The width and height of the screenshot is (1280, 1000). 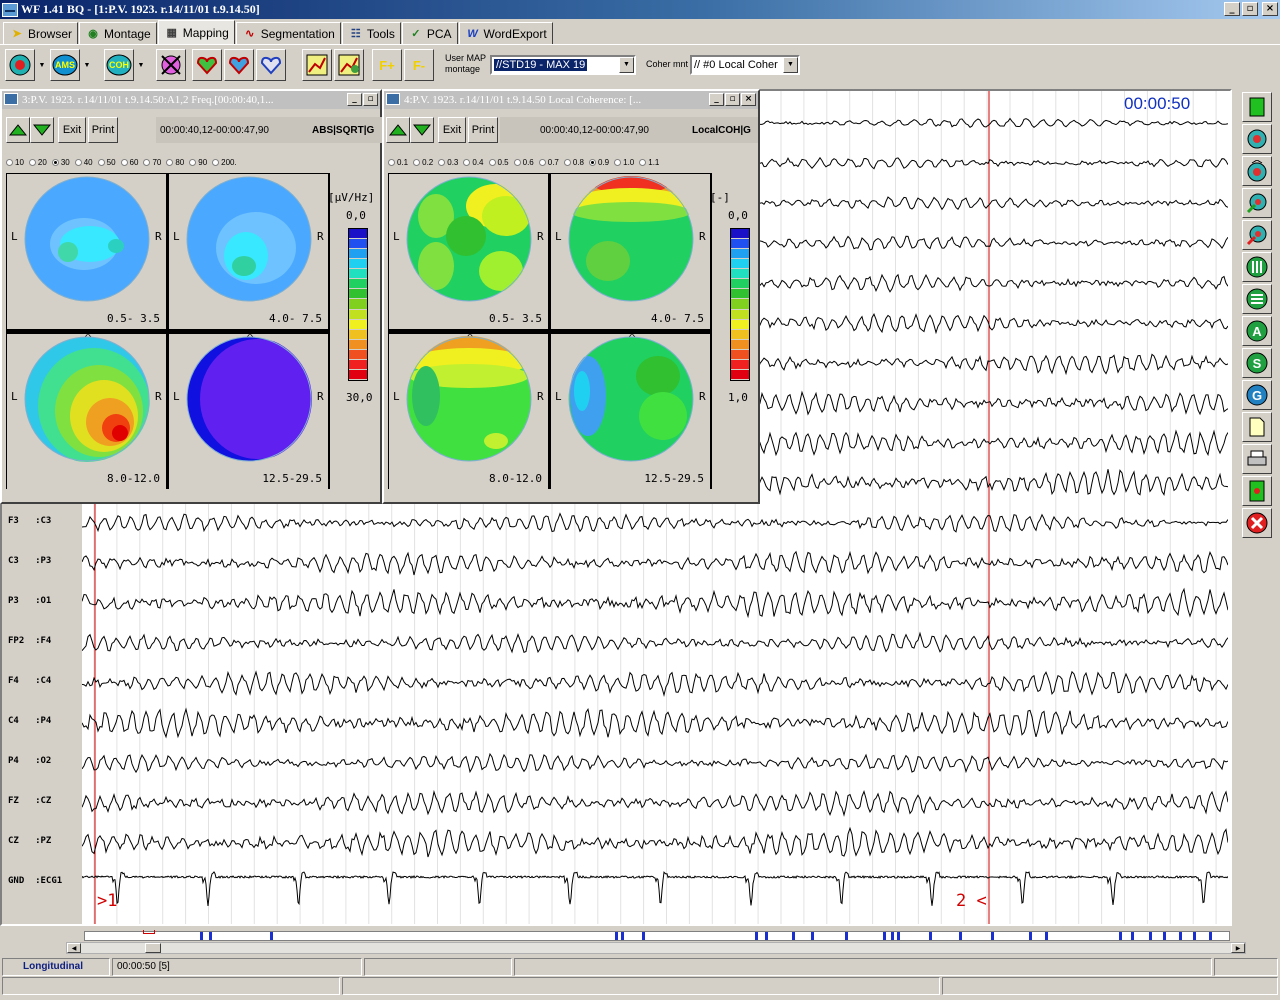 I want to click on scale-option: 80, so click(x=175, y=162).